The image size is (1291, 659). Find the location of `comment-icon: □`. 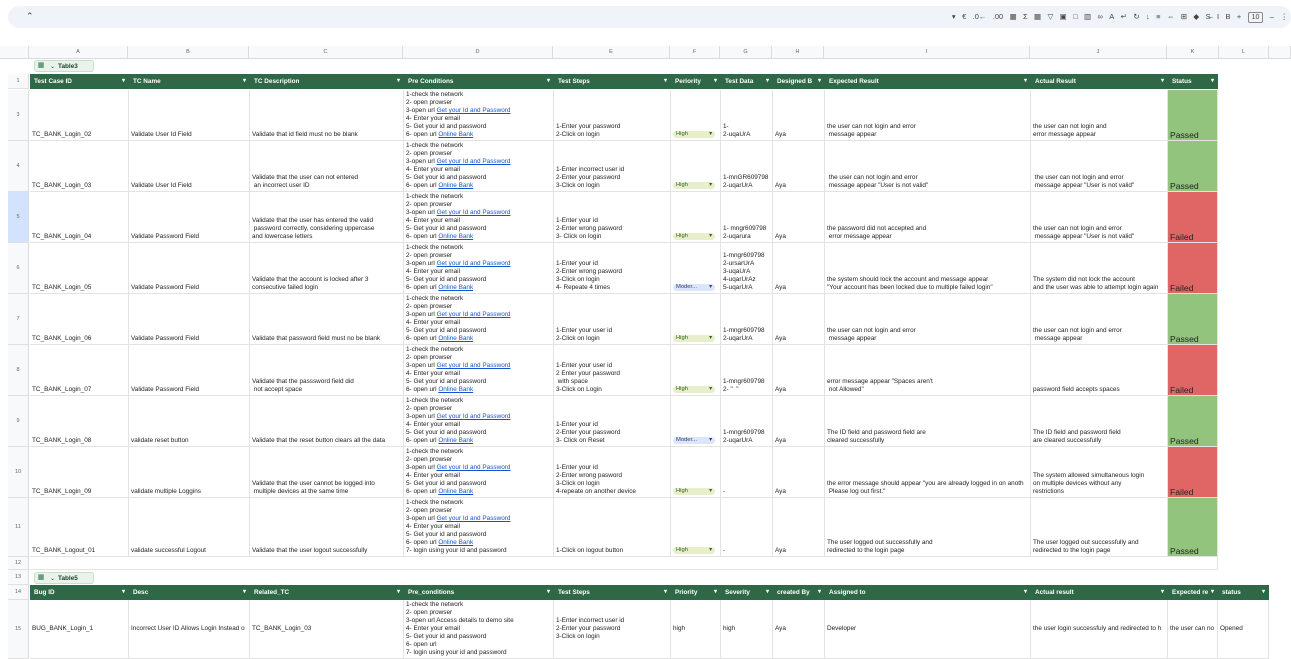

comment-icon: □ is located at coordinates (1075, 17).